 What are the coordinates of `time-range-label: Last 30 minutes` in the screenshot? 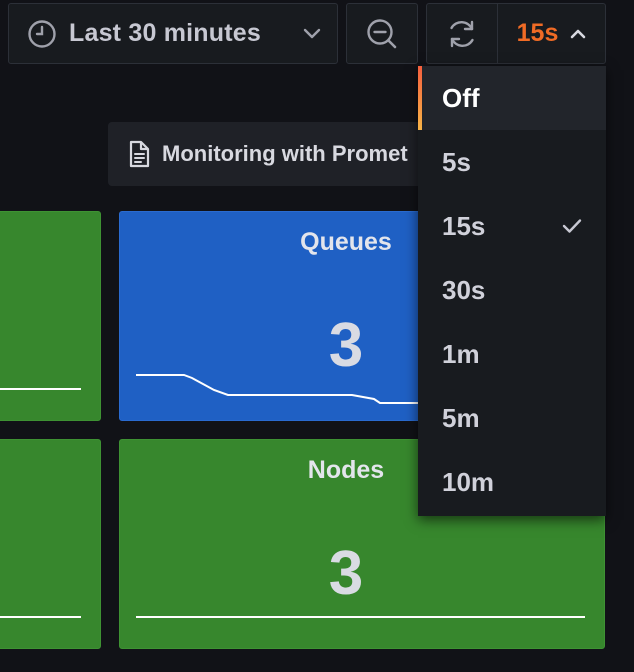 It's located at (165, 33).